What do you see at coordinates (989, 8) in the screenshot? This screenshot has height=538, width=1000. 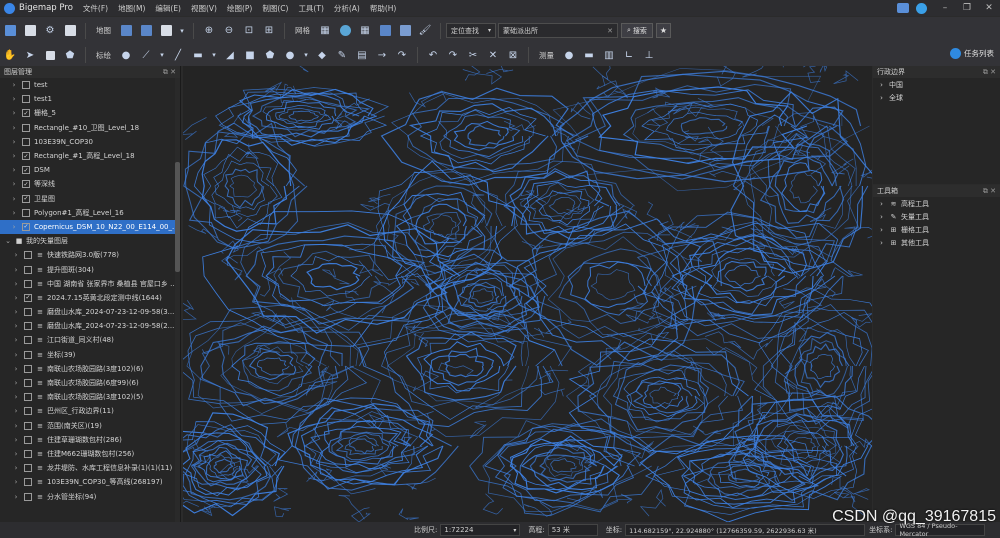 I see `close-button: ✕` at bounding box center [989, 8].